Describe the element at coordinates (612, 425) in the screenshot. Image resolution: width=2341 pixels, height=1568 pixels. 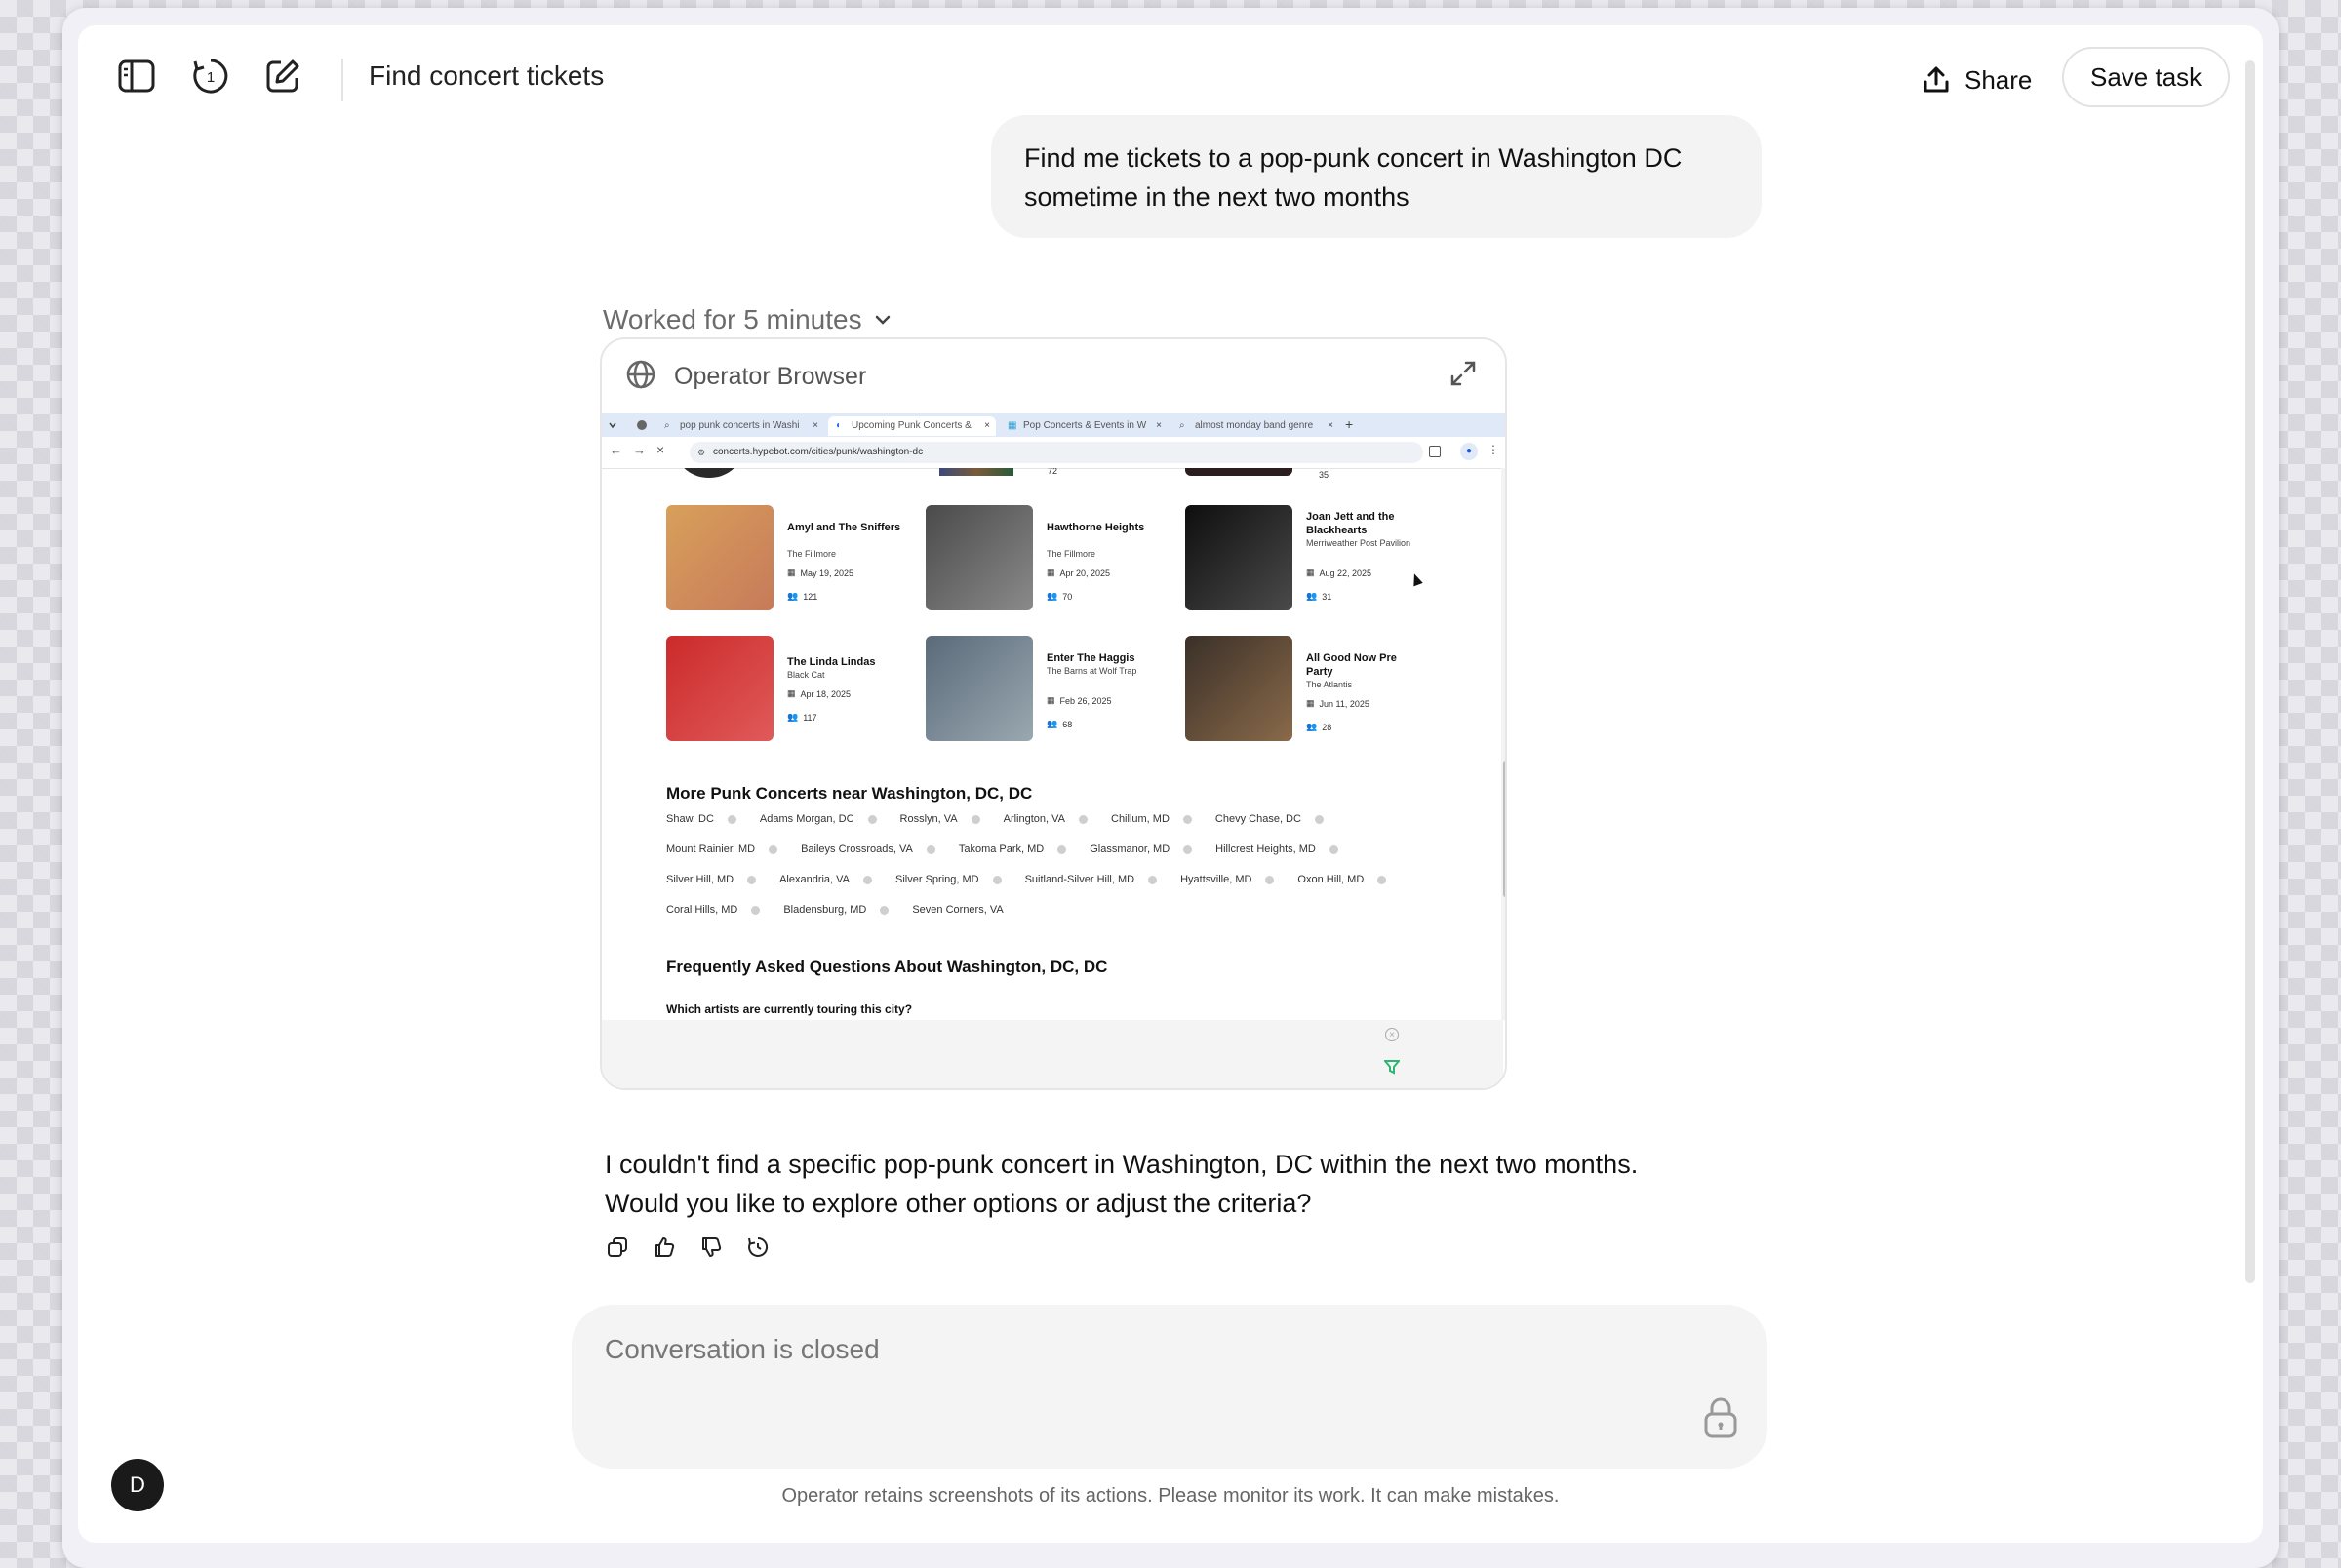
I see `tab-menu-icon` at that location.